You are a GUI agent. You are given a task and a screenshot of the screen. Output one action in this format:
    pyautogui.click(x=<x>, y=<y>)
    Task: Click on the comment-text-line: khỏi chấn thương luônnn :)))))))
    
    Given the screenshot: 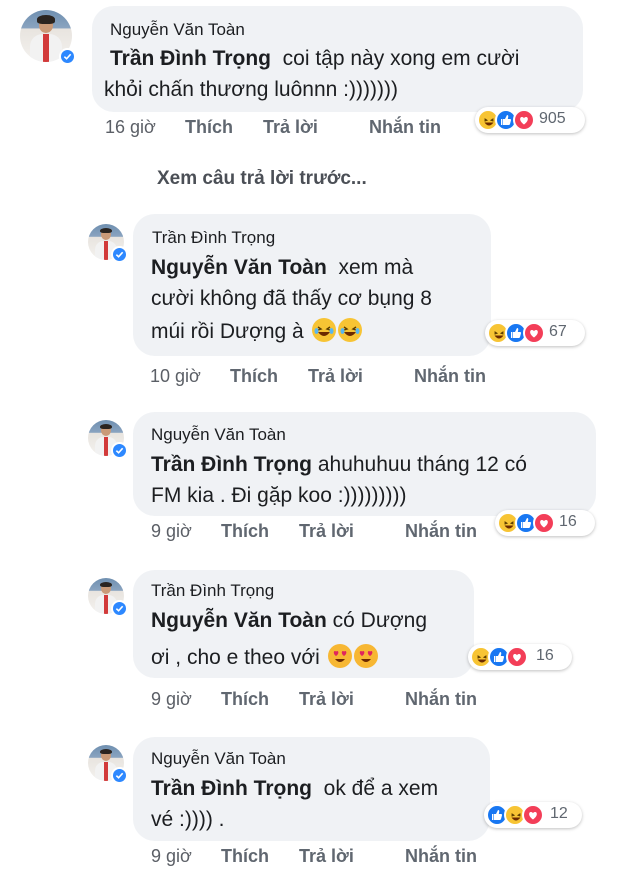 What is the action you would take?
    pyautogui.click(x=251, y=89)
    